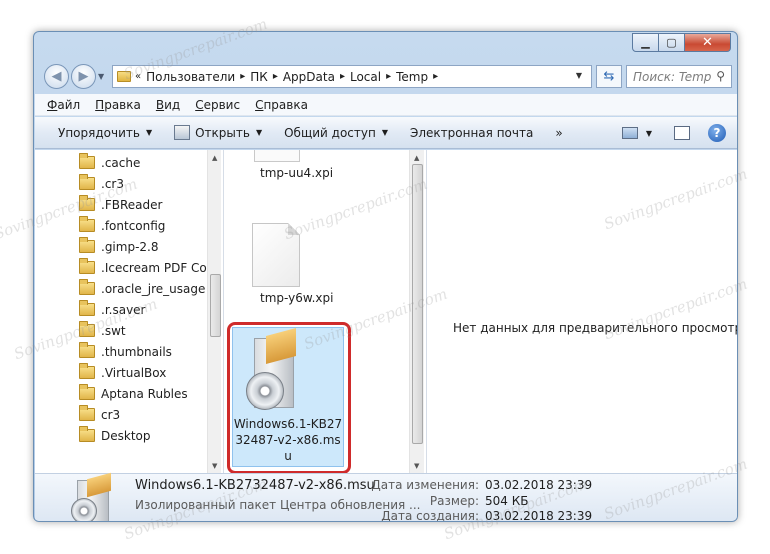 This screenshot has width=770, height=554. I want to click on tree-item-label: Aptana Rubles, so click(144, 393).